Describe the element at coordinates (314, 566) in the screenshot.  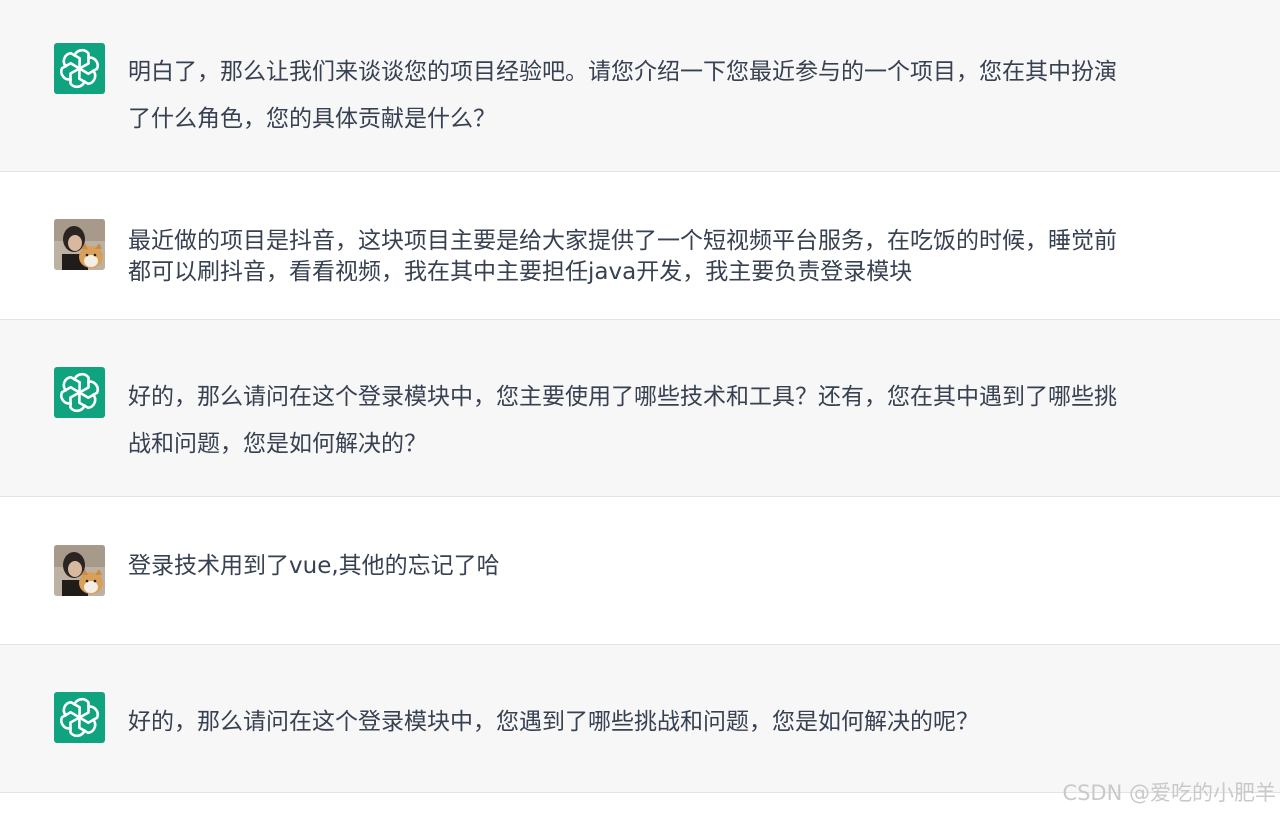
I see `message-text: 登录技术用到了vue,其他的忘记了哈` at that location.